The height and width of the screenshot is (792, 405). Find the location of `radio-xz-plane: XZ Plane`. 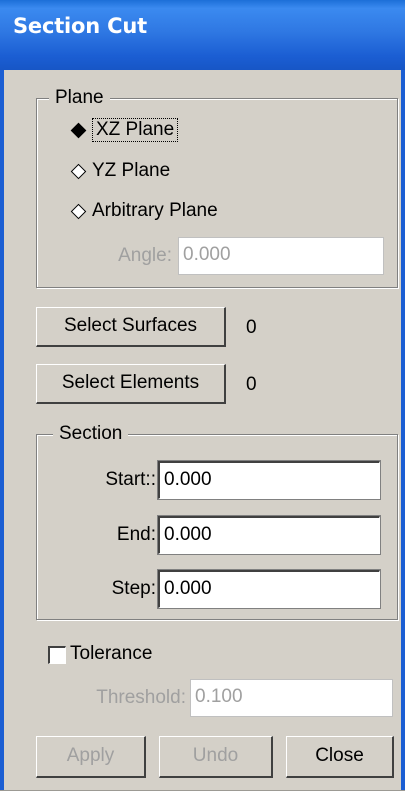

radio-xz-plane: XZ Plane is located at coordinates (124, 130).